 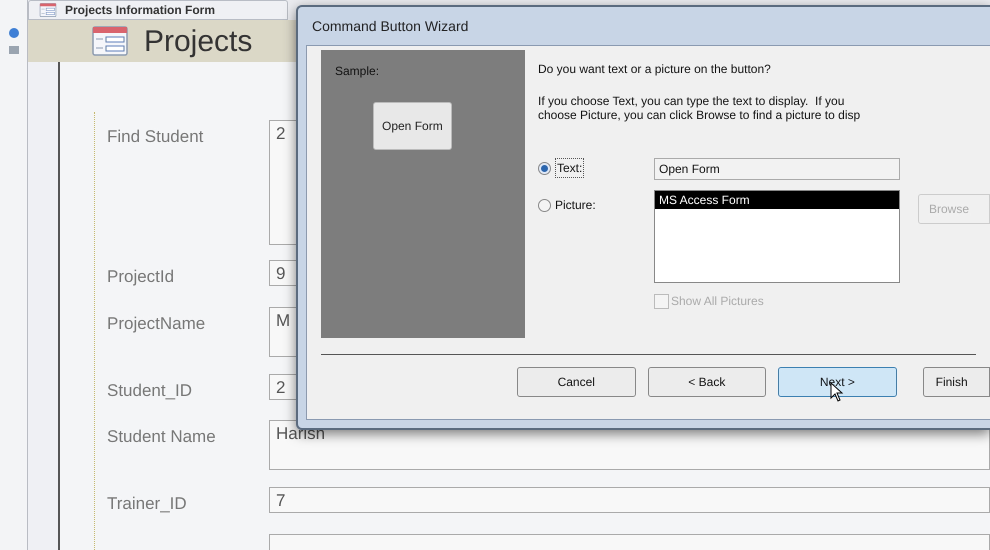 What do you see at coordinates (655, 69) in the screenshot?
I see `question-text: Do you want text or a picture on the button?` at bounding box center [655, 69].